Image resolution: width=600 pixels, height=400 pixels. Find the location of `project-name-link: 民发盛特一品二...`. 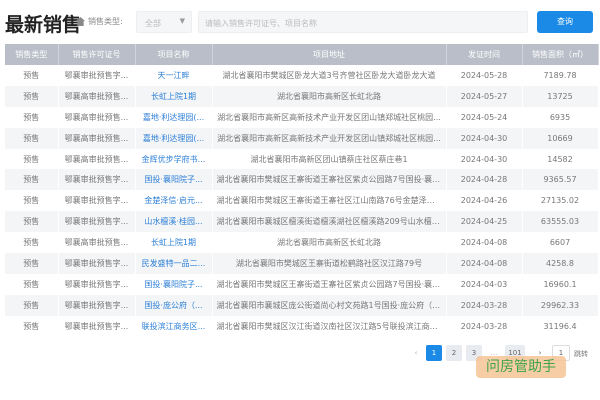

project-name-link: 民发盛特一品二... is located at coordinates (174, 263).